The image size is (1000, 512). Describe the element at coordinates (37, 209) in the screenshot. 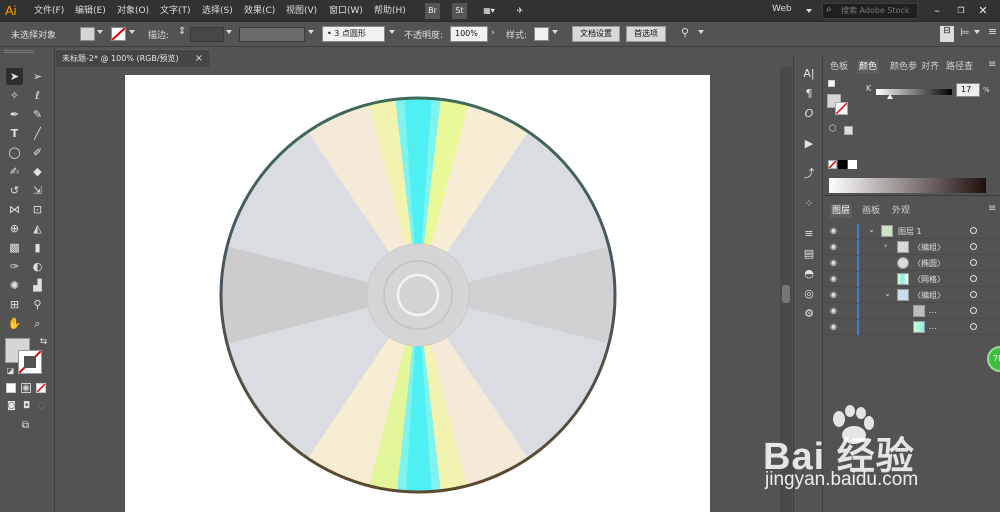

I see `free-transform-icon: ⊡` at that location.